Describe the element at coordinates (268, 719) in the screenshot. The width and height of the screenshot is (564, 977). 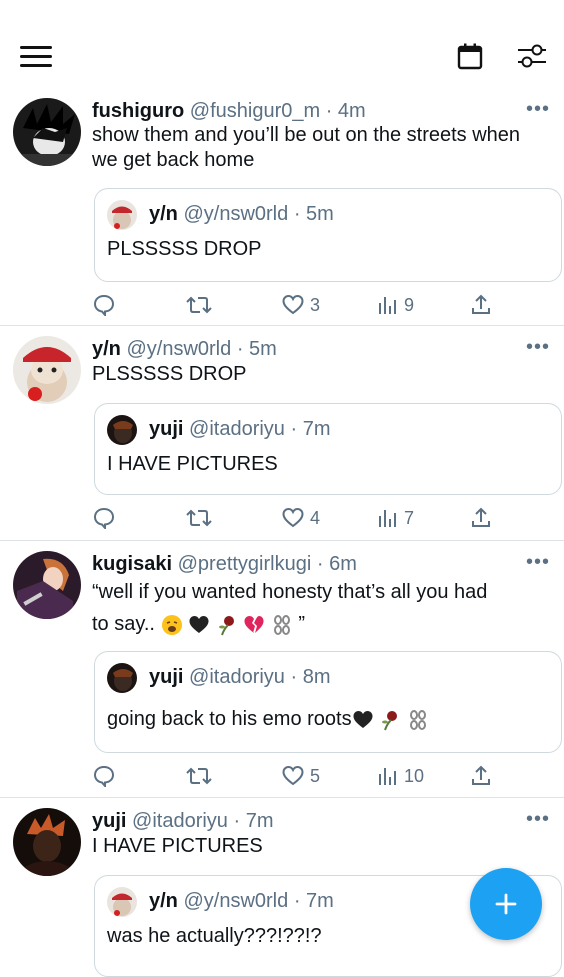
I see `quoted-text: going back to his emo roots` at that location.